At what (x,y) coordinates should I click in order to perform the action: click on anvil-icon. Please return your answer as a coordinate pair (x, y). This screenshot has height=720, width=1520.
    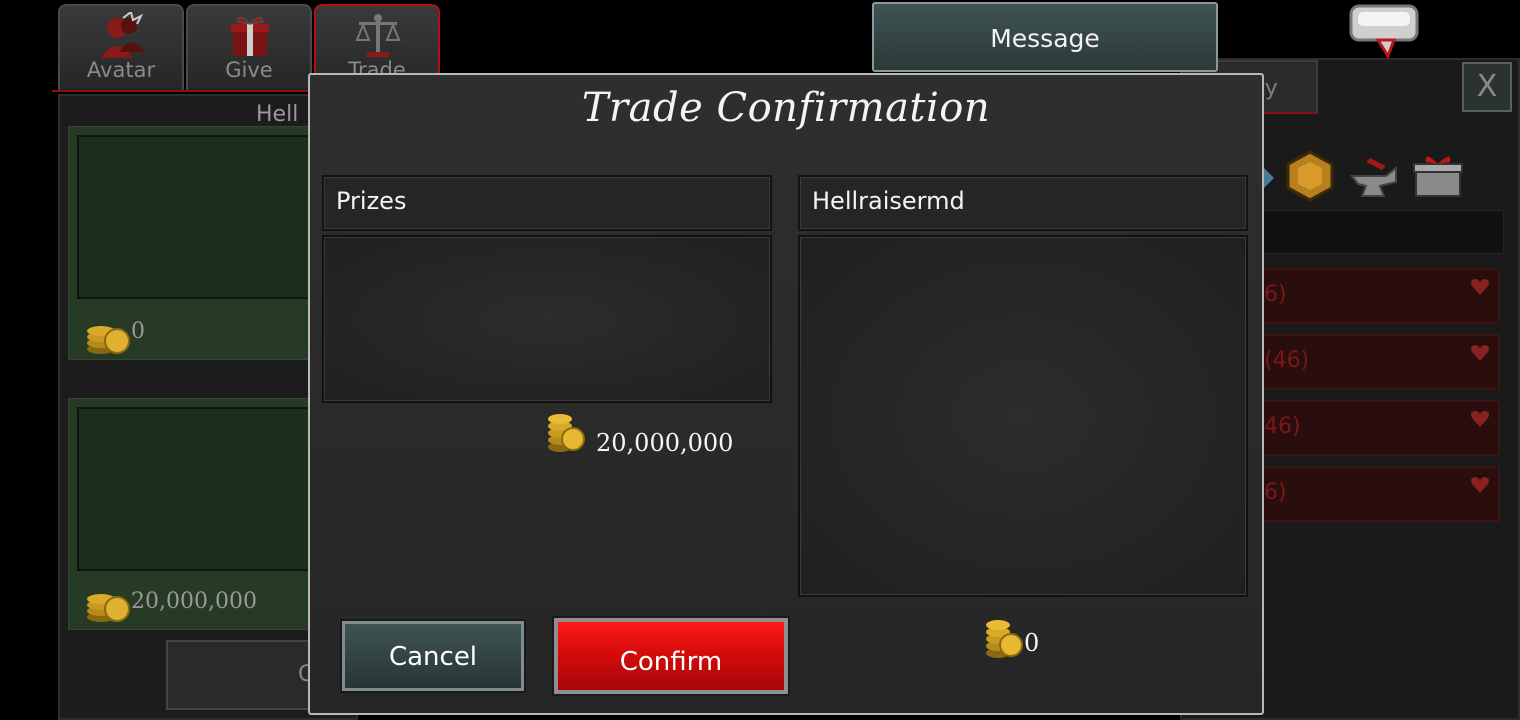
    Looking at the image, I should click on (1373, 177).